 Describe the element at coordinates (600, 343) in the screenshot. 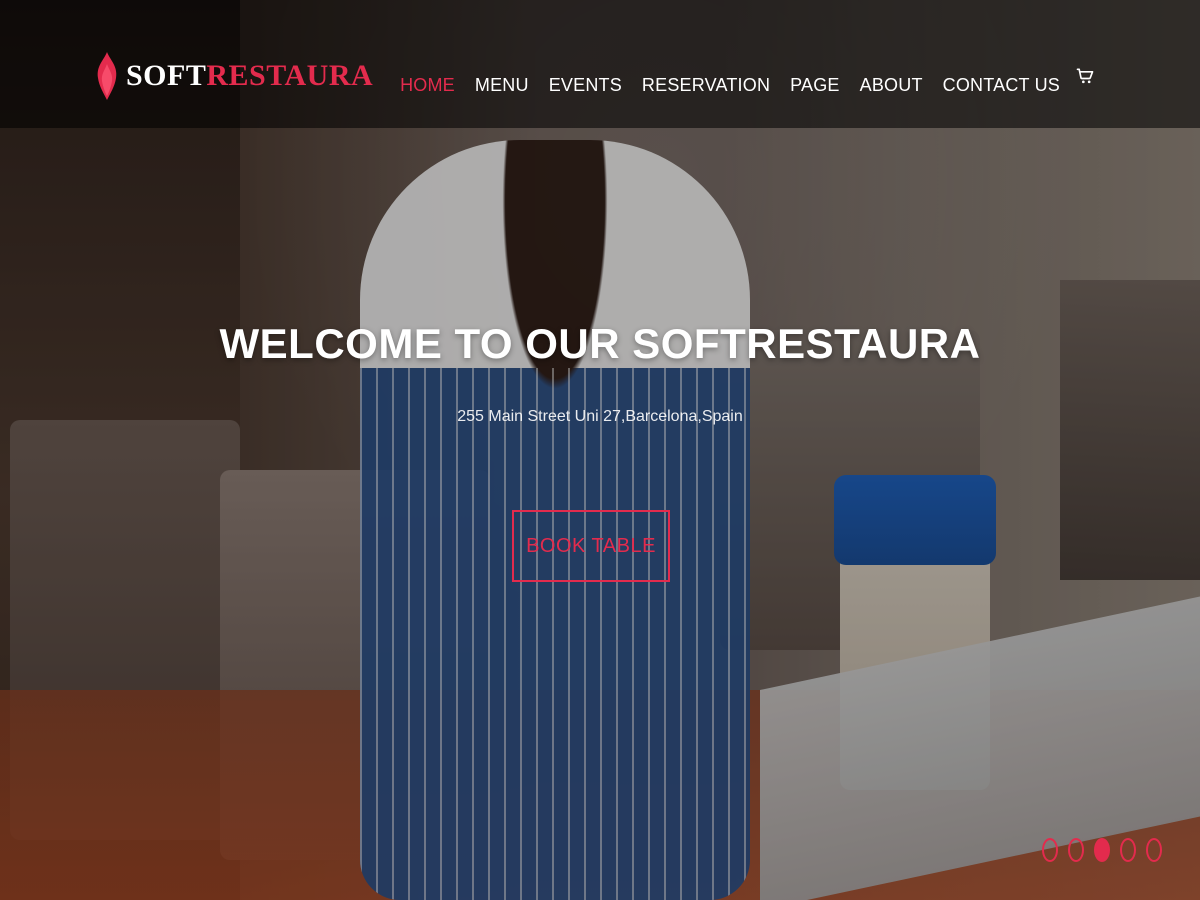

I see `hero-title: WELCOME TO OUR SOFTRESTAURA` at that location.